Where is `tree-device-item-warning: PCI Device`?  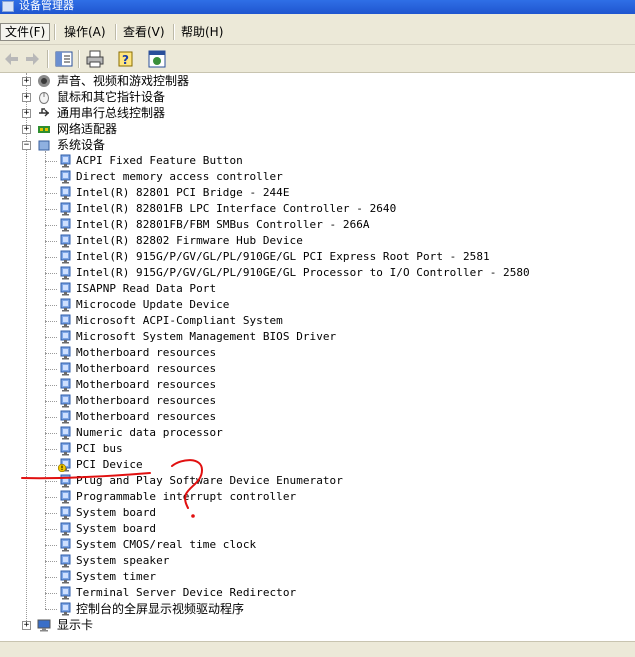 tree-device-item-warning: PCI Device is located at coordinates (300, 465).